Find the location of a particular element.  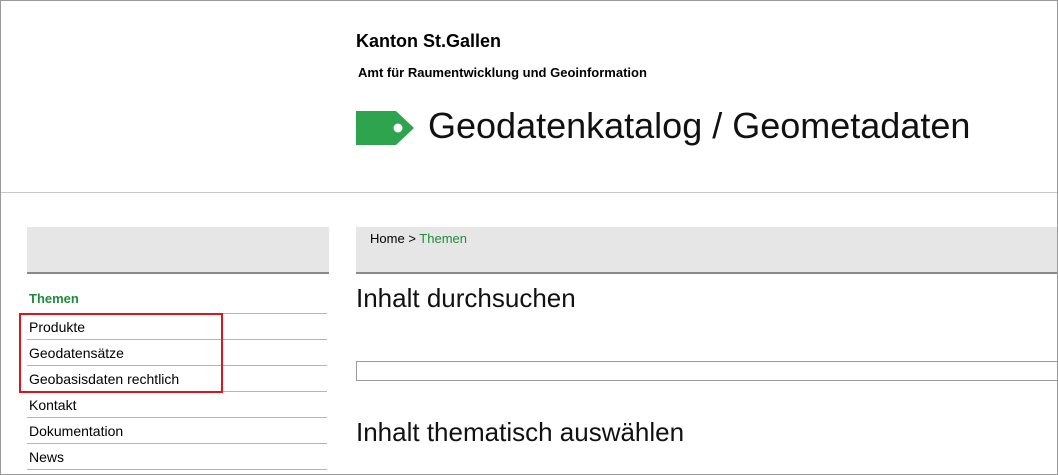

highlight-box is located at coordinates (121, 353).